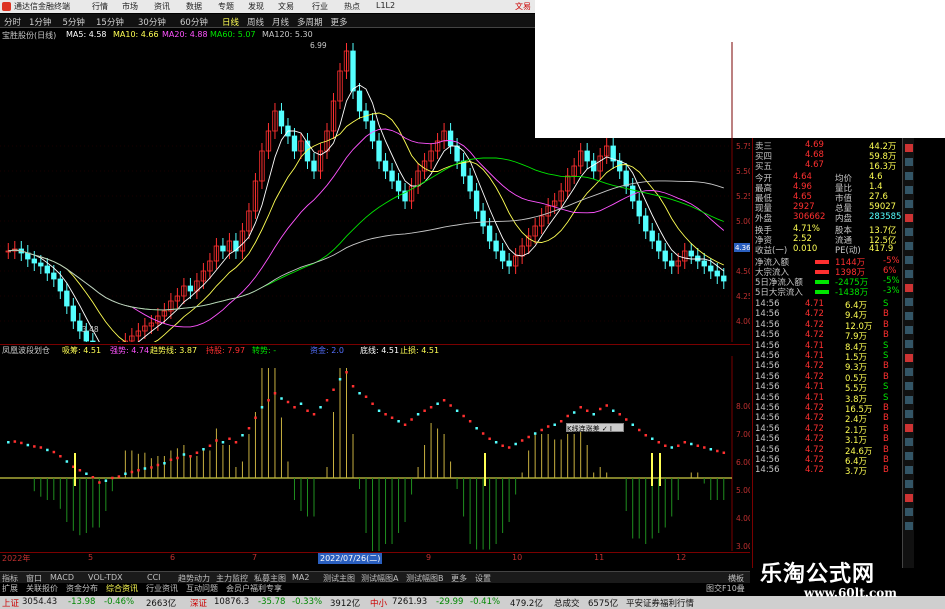  What do you see at coordinates (162, 588) in the screenshot?
I see `info-tab-4: 行业资讯` at bounding box center [162, 588].